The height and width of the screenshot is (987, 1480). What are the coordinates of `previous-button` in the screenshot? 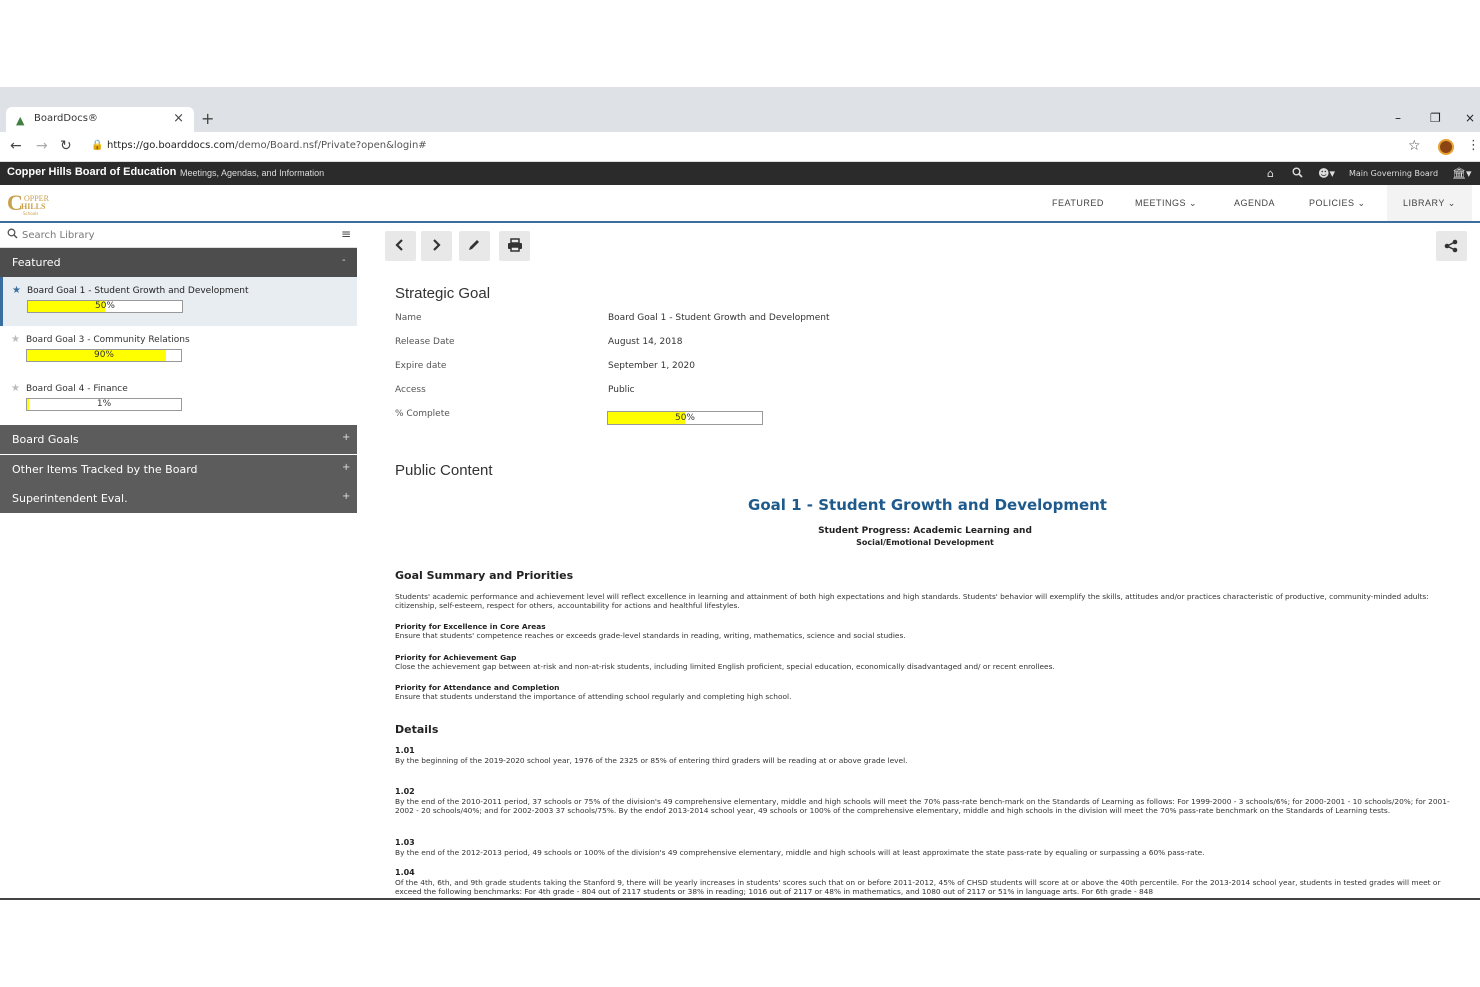 It's located at (400, 246).